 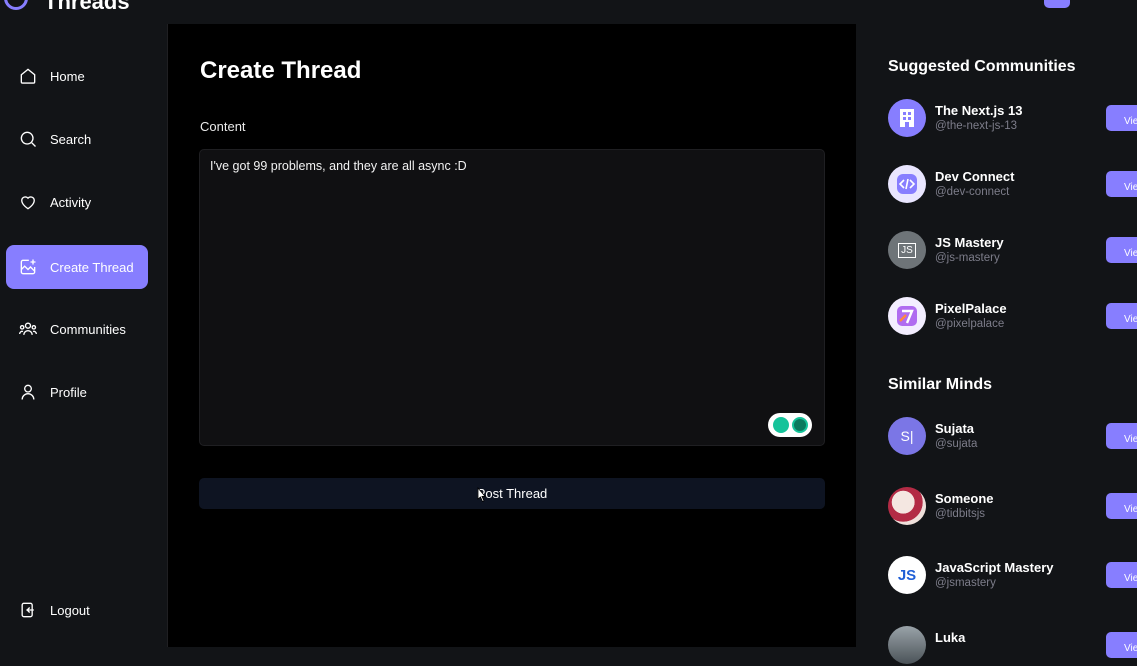 What do you see at coordinates (969, 242) in the screenshot?
I see `community-name: JS Mastery` at bounding box center [969, 242].